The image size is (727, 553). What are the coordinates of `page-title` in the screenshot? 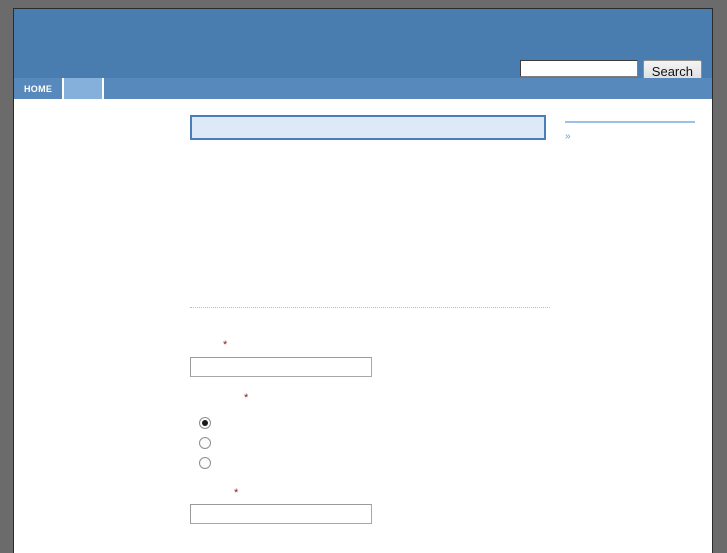 It's located at (368, 121).